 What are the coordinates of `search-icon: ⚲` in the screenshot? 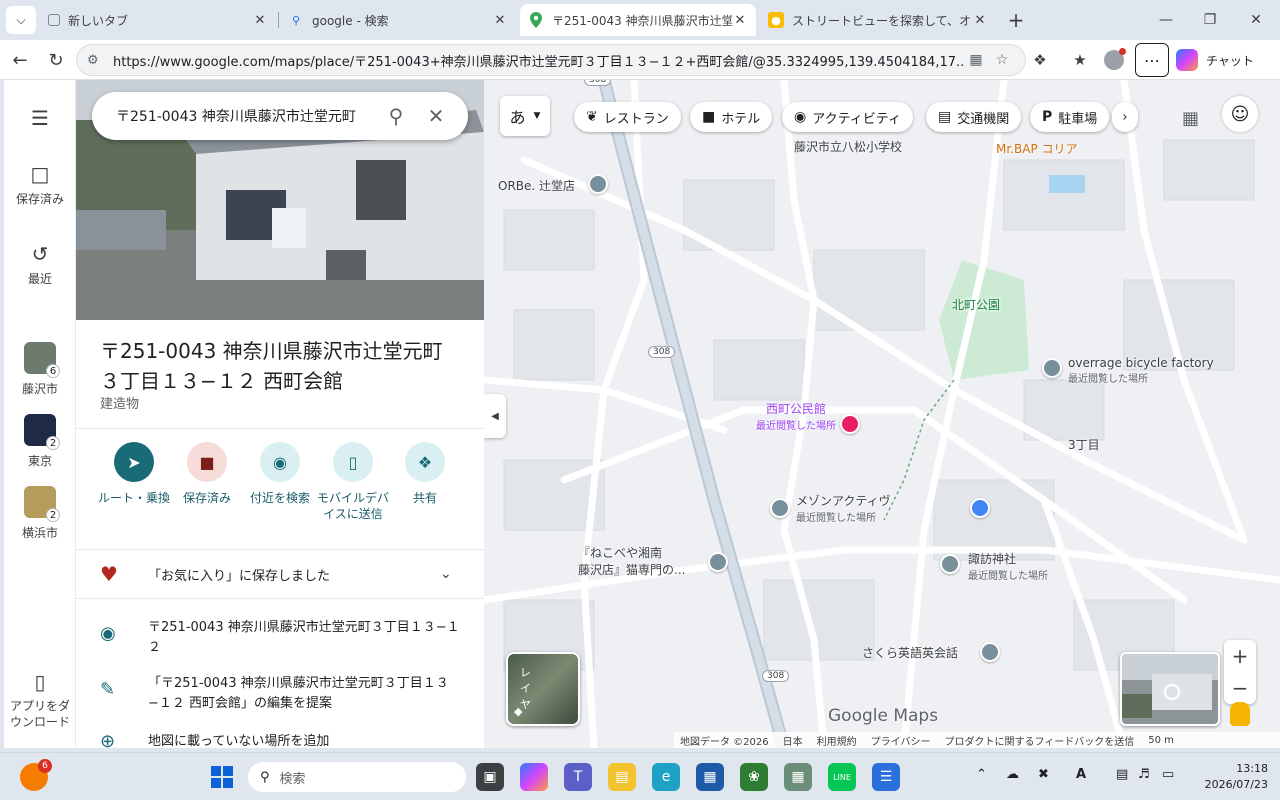 It's located at (396, 116).